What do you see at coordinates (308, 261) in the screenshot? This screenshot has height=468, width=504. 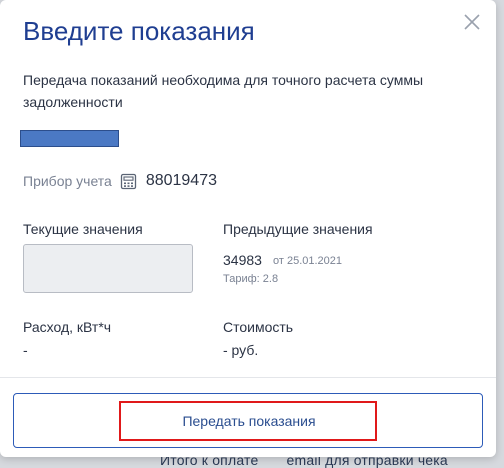 I see `previous-reading-date: от 25.01.2021` at bounding box center [308, 261].